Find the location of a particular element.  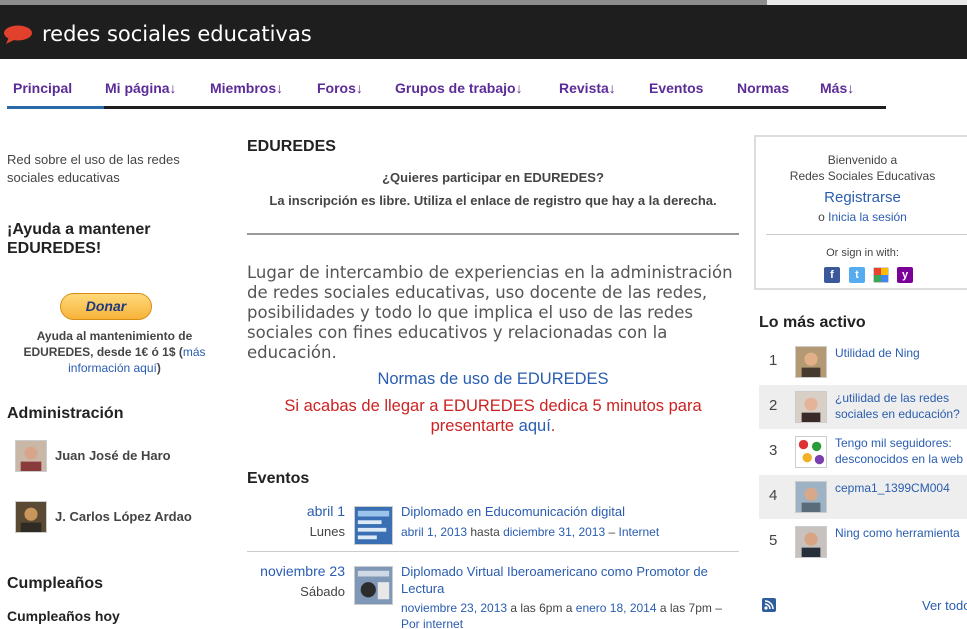

event-location: Por internet is located at coordinates (432, 623).